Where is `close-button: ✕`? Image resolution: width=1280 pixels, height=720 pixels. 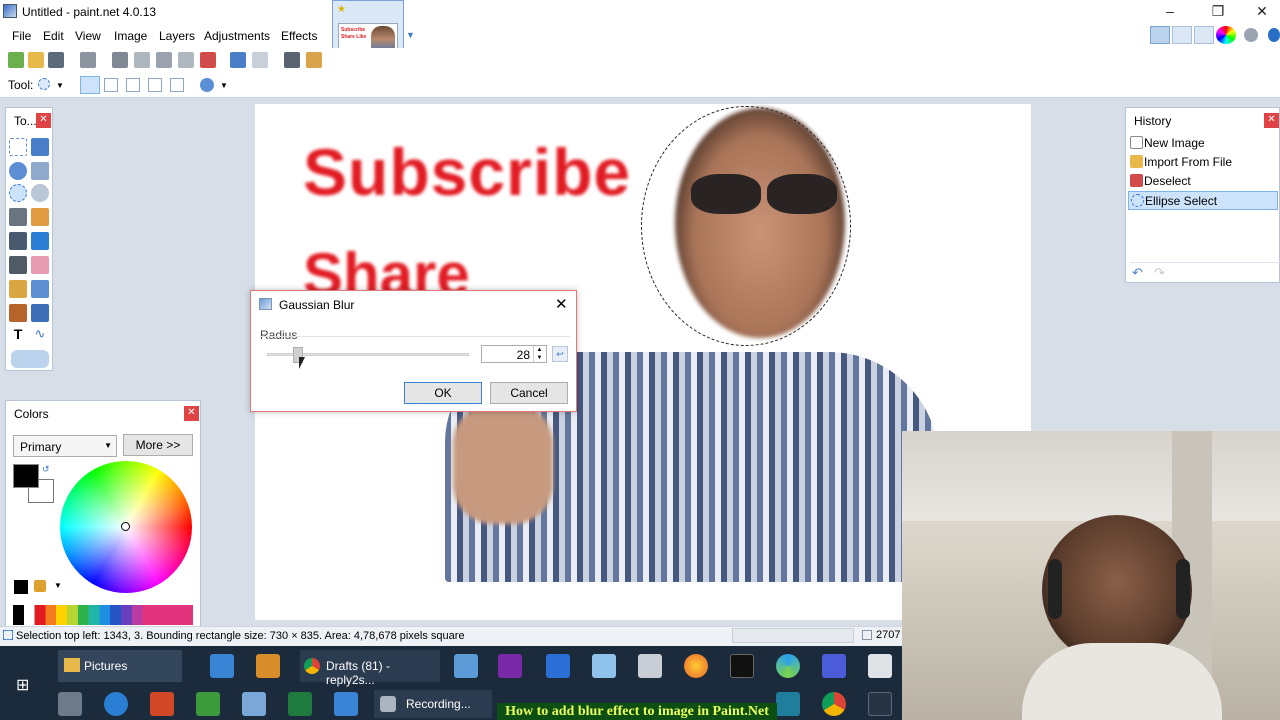 close-button: ✕ is located at coordinates (1260, 12).